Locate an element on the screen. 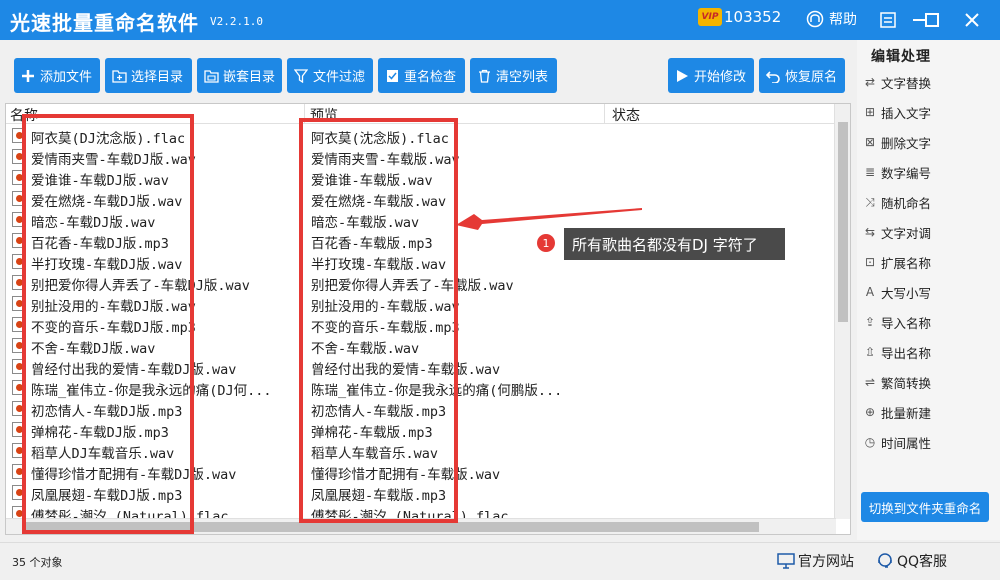 The height and width of the screenshot is (580, 1000). panel-item-label: 导出名称 is located at coordinates (906, 353).